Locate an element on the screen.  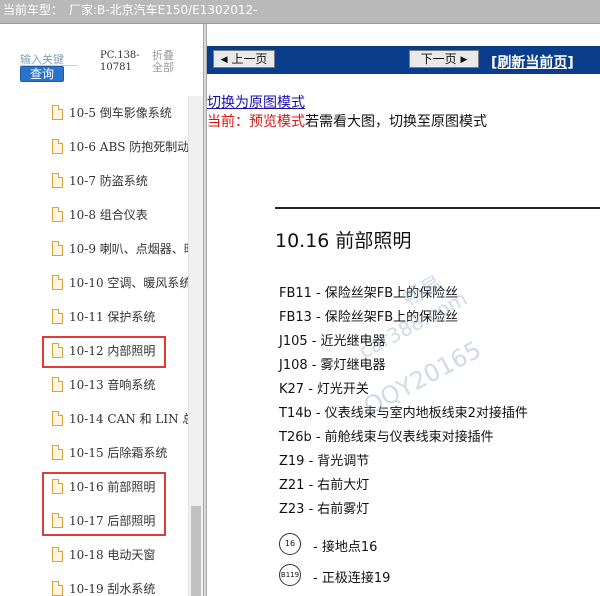
tree-item-label: 10-10 空调、暖风系统 is located at coordinates (130, 283).